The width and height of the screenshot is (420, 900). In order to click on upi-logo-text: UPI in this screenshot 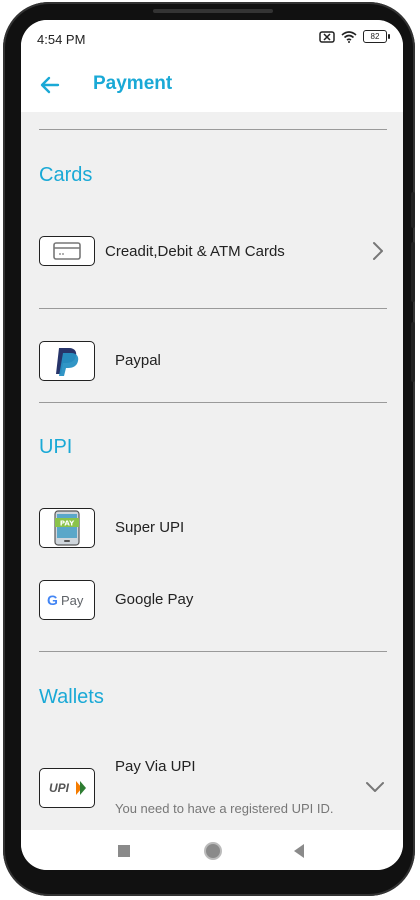, I will do `click(59, 788)`.